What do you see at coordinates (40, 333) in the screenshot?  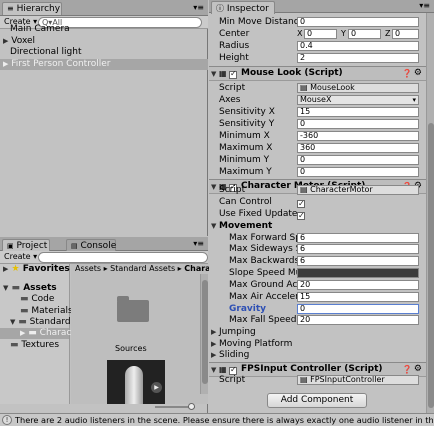 I see `tree-item-character: ▶ ▬ Characte` at bounding box center [40, 333].